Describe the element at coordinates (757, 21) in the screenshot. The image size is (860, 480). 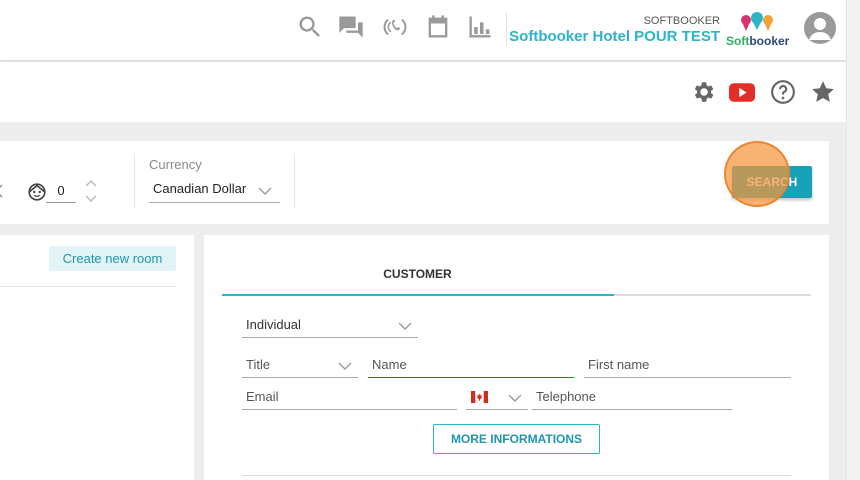
I see `logo-pins-icon` at that location.